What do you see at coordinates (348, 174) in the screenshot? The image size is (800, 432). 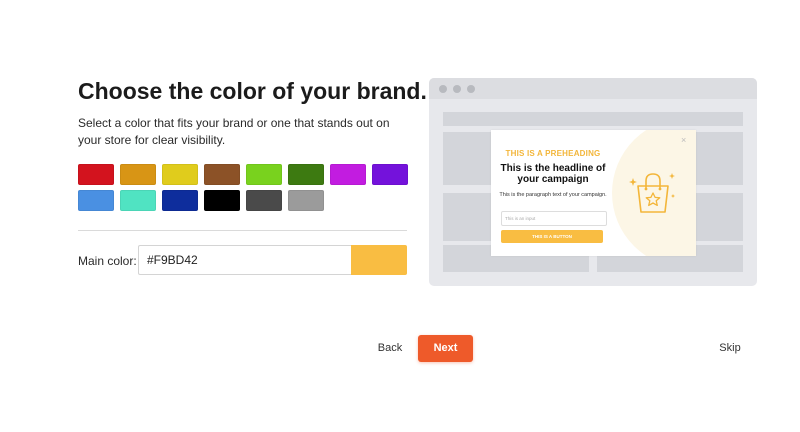 I see `color-swatch-magenta` at bounding box center [348, 174].